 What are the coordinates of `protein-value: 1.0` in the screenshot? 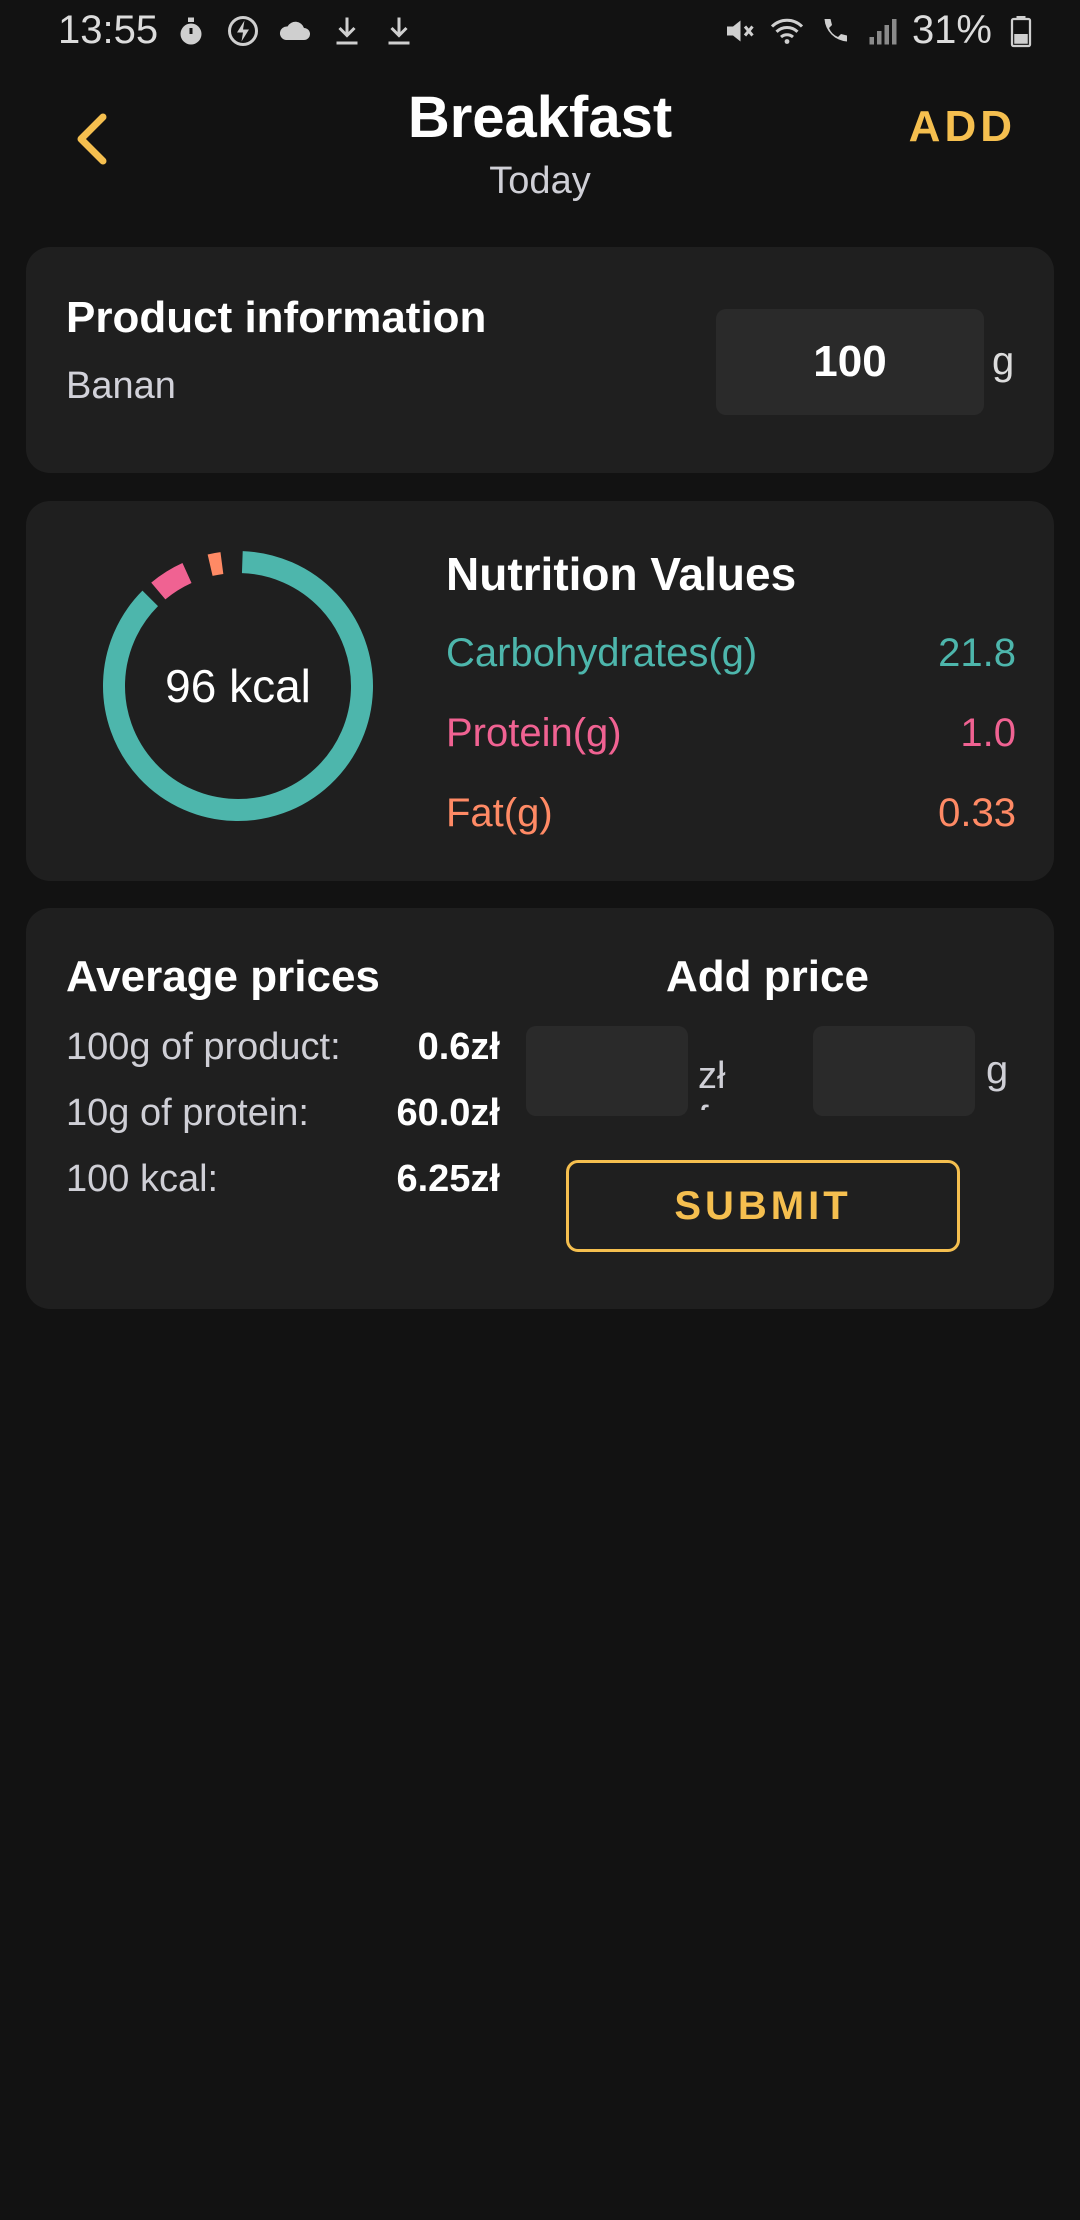 It's located at (988, 733).